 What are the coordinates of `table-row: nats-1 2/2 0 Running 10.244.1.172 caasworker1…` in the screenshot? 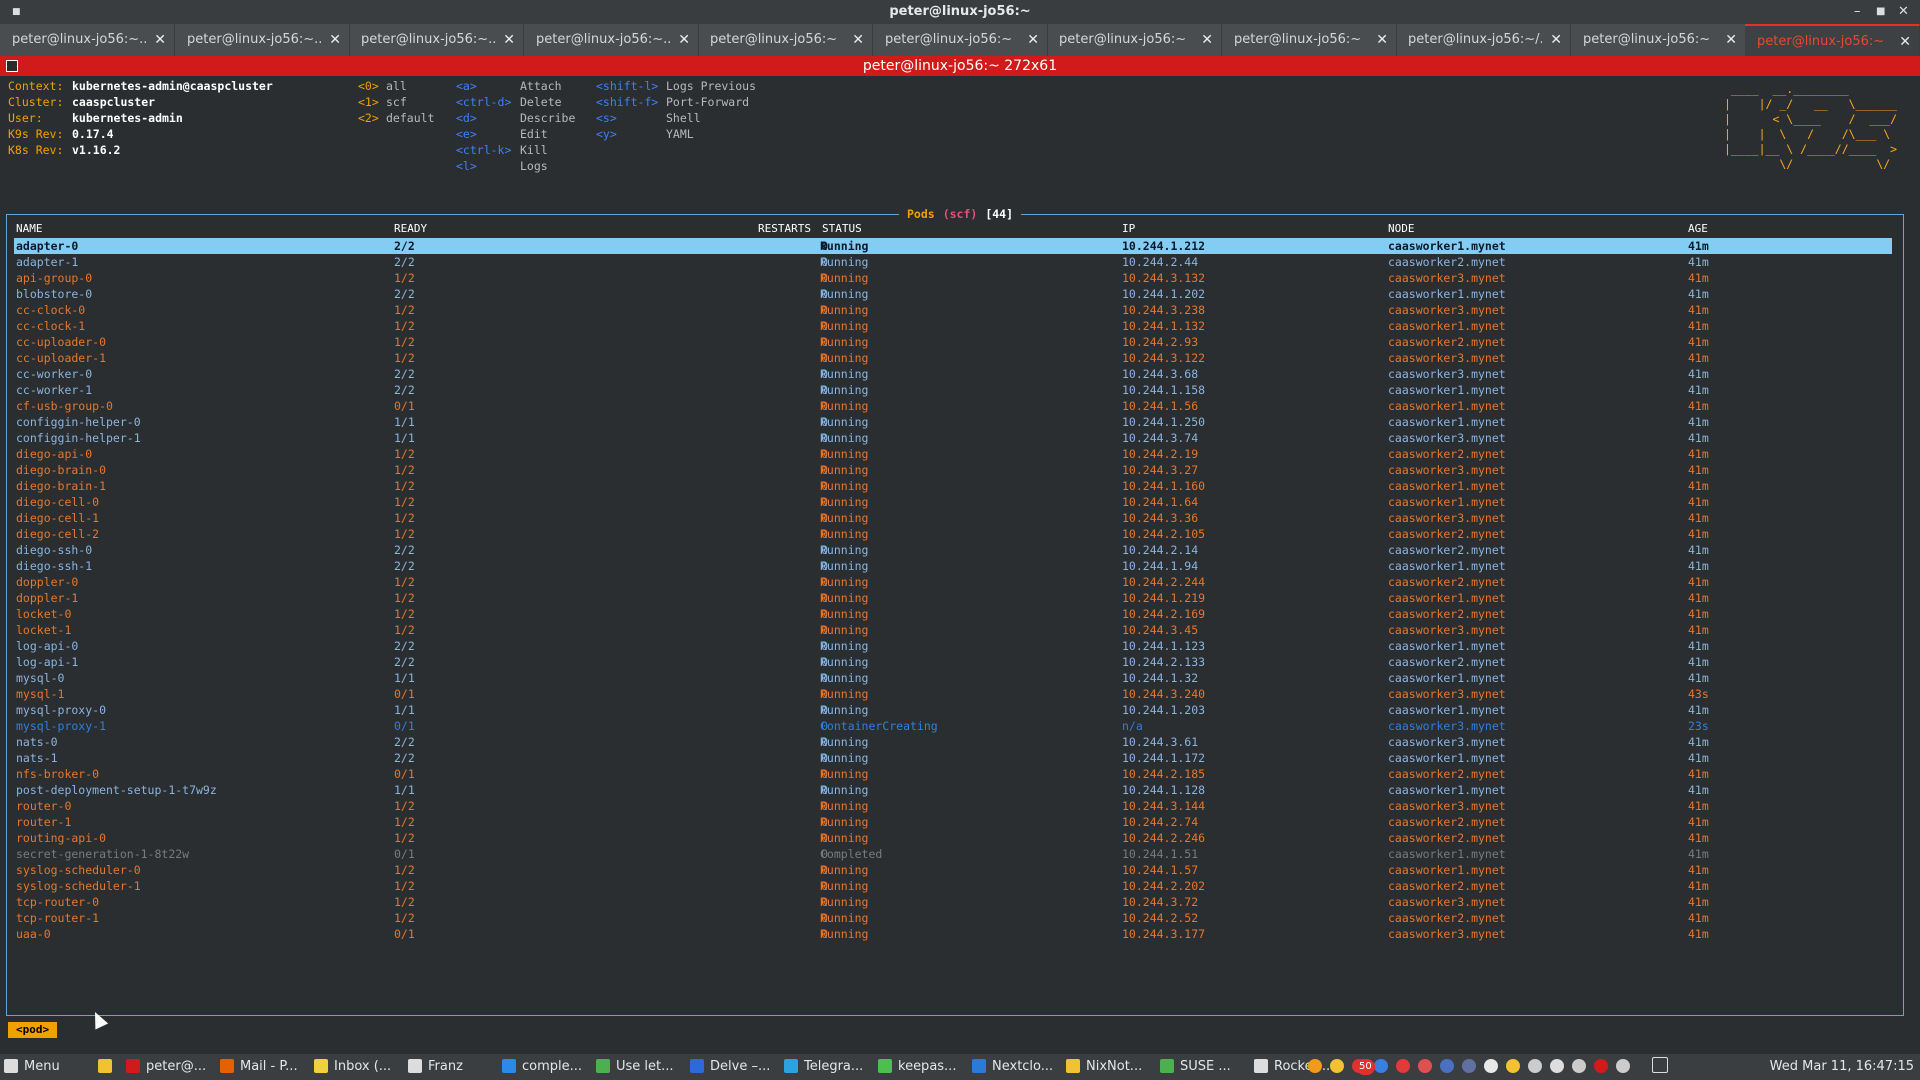 It's located at (953, 758).